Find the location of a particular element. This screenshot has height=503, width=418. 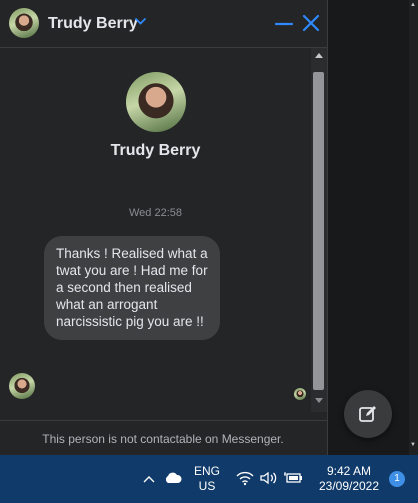

scroll-down-arrow: ▼ is located at coordinates (413, 445).